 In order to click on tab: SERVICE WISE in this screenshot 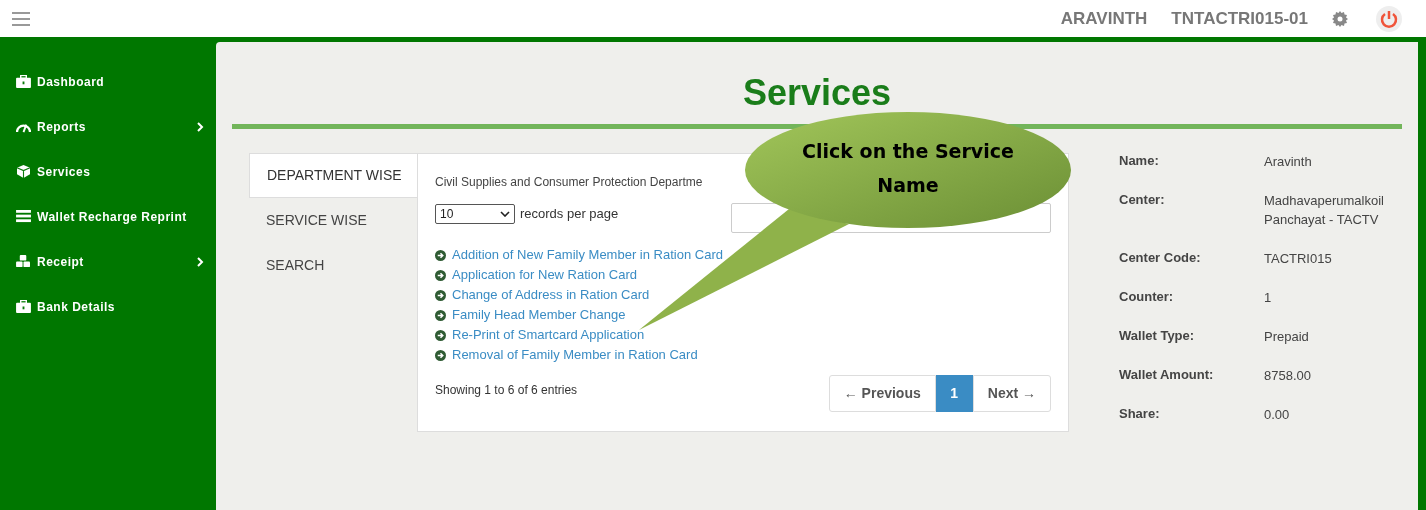, I will do `click(333, 220)`.